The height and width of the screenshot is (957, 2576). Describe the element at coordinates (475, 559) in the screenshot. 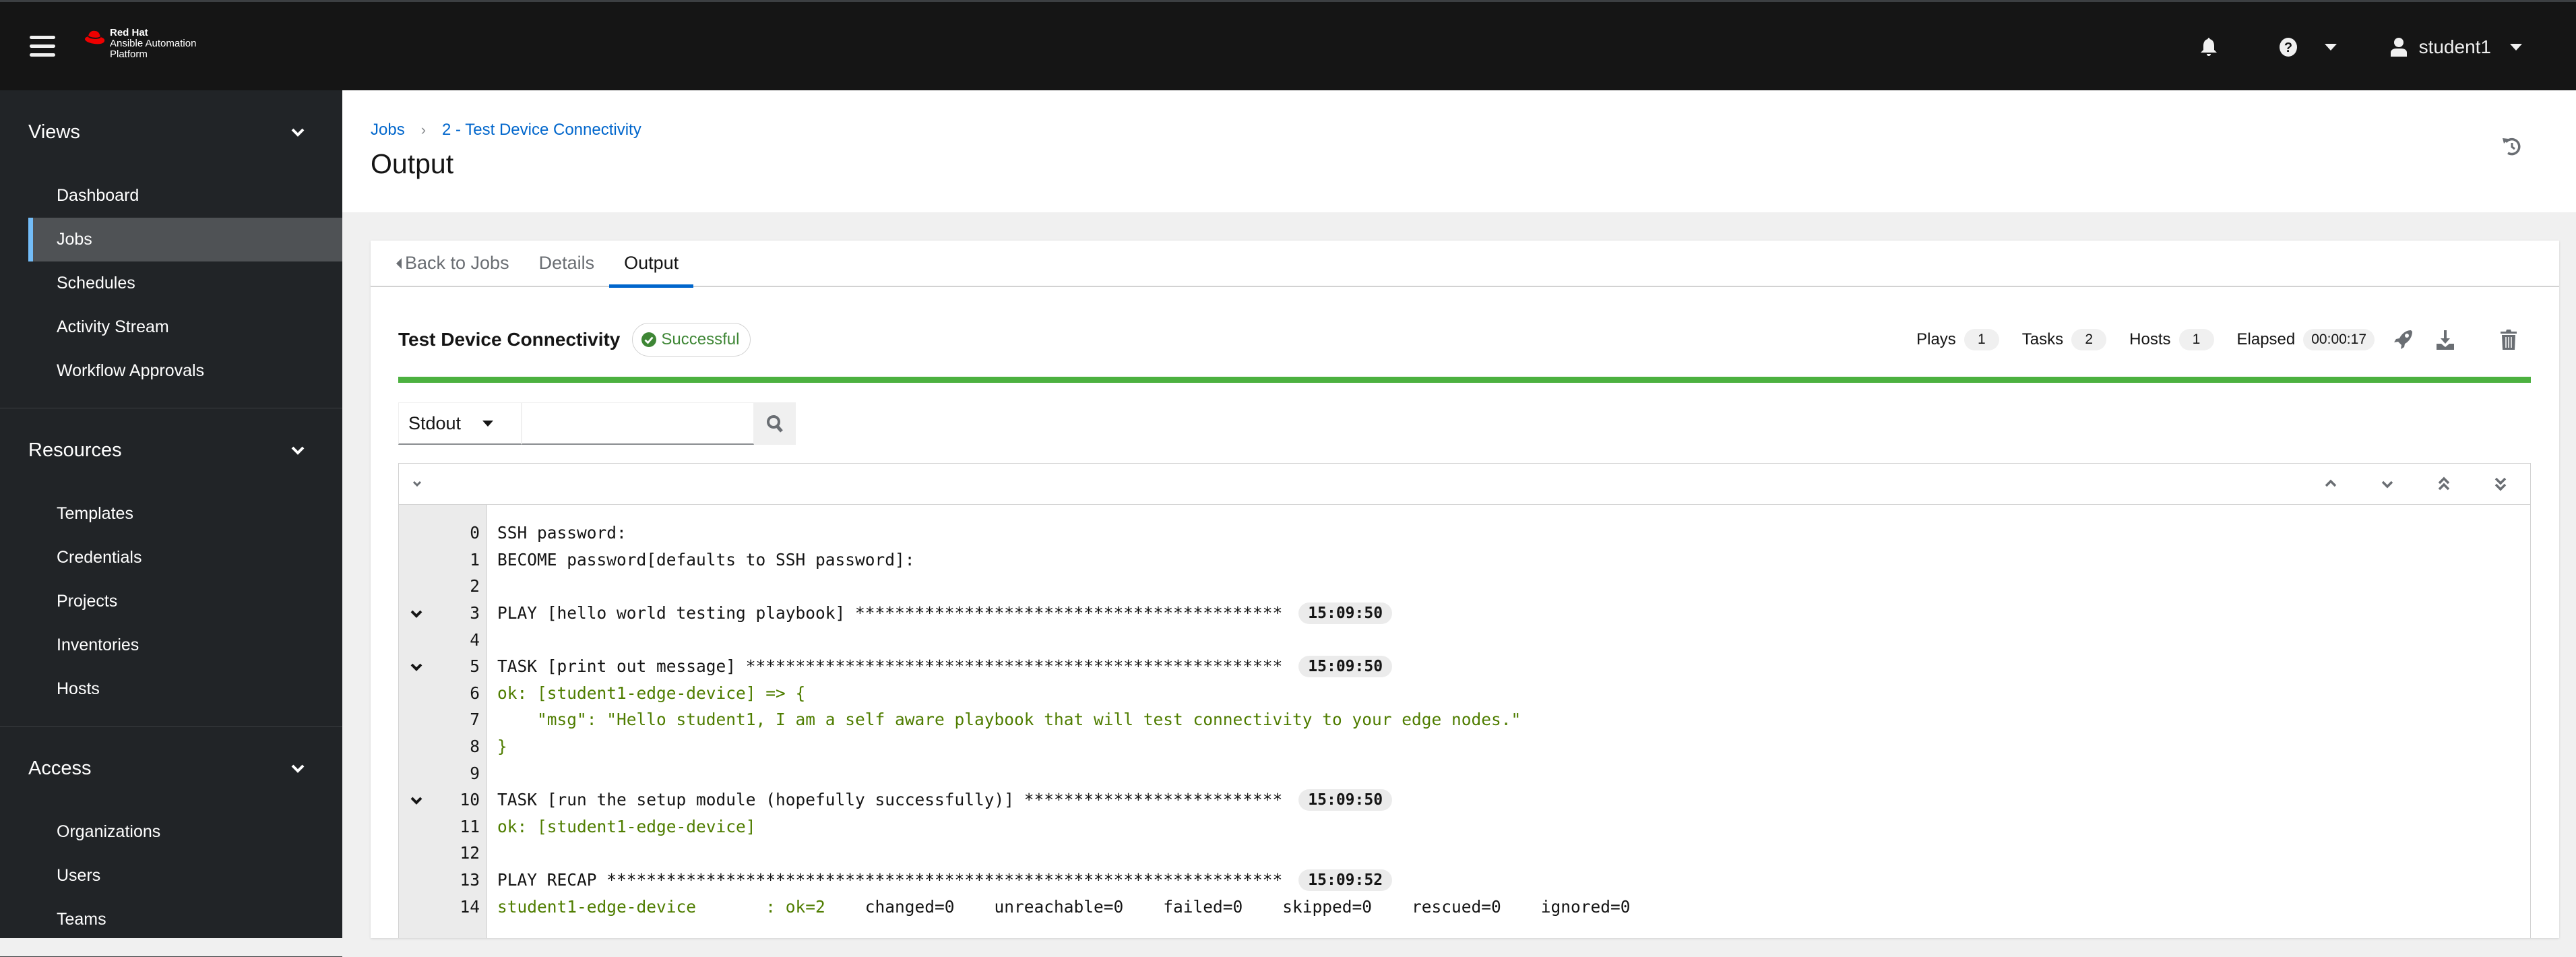

I see `line-number: 1` at that location.